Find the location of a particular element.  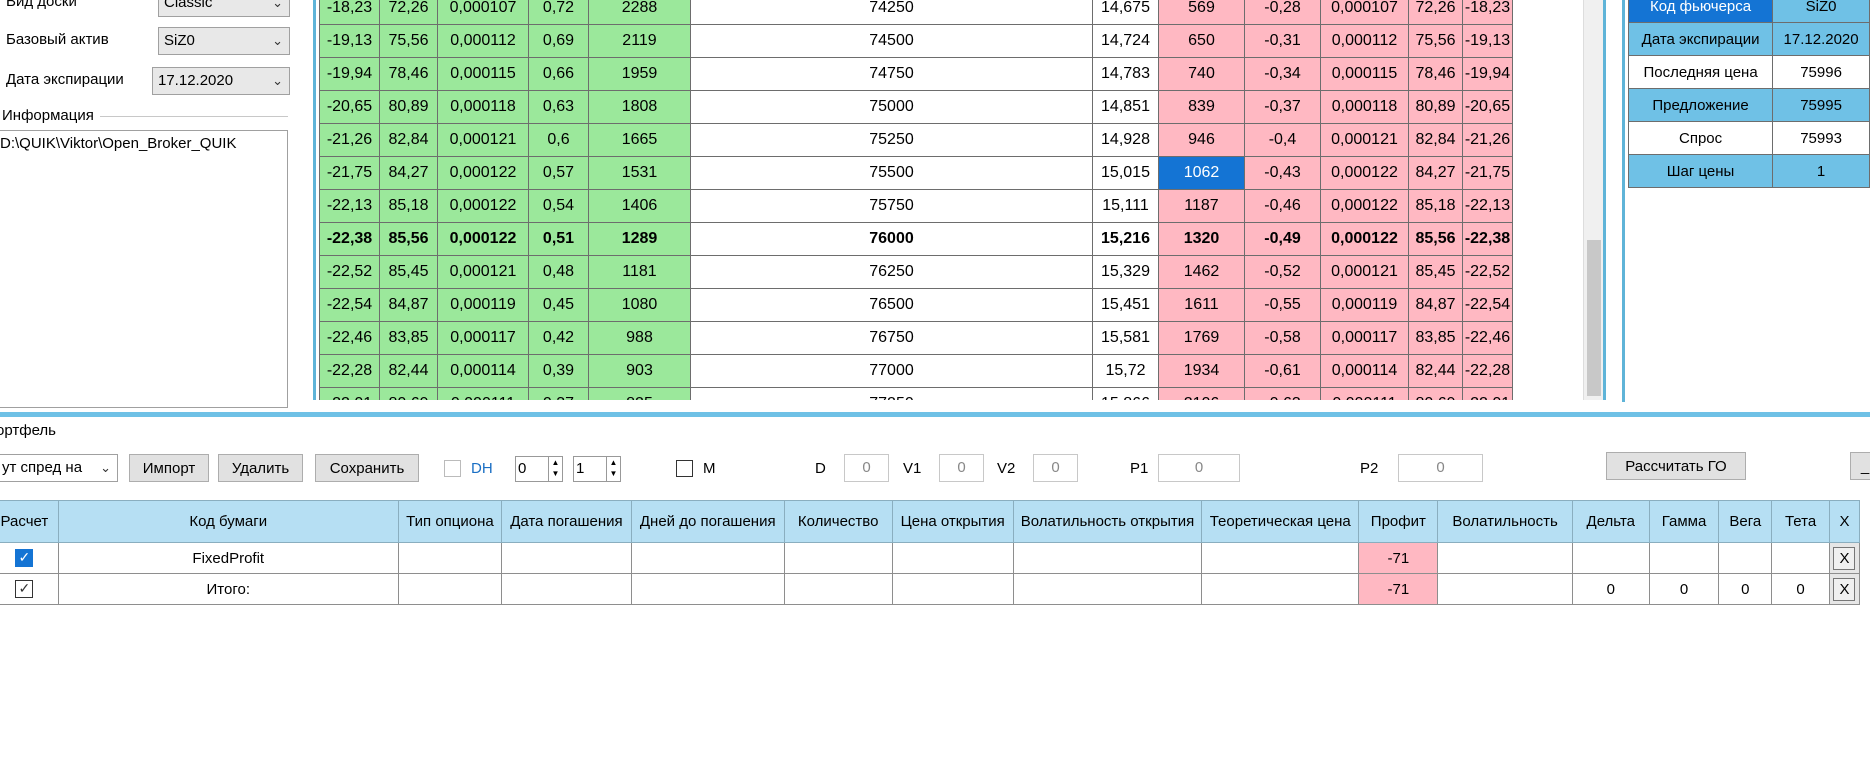

portfolio-column-header: Дата погашения is located at coordinates (566, 521).